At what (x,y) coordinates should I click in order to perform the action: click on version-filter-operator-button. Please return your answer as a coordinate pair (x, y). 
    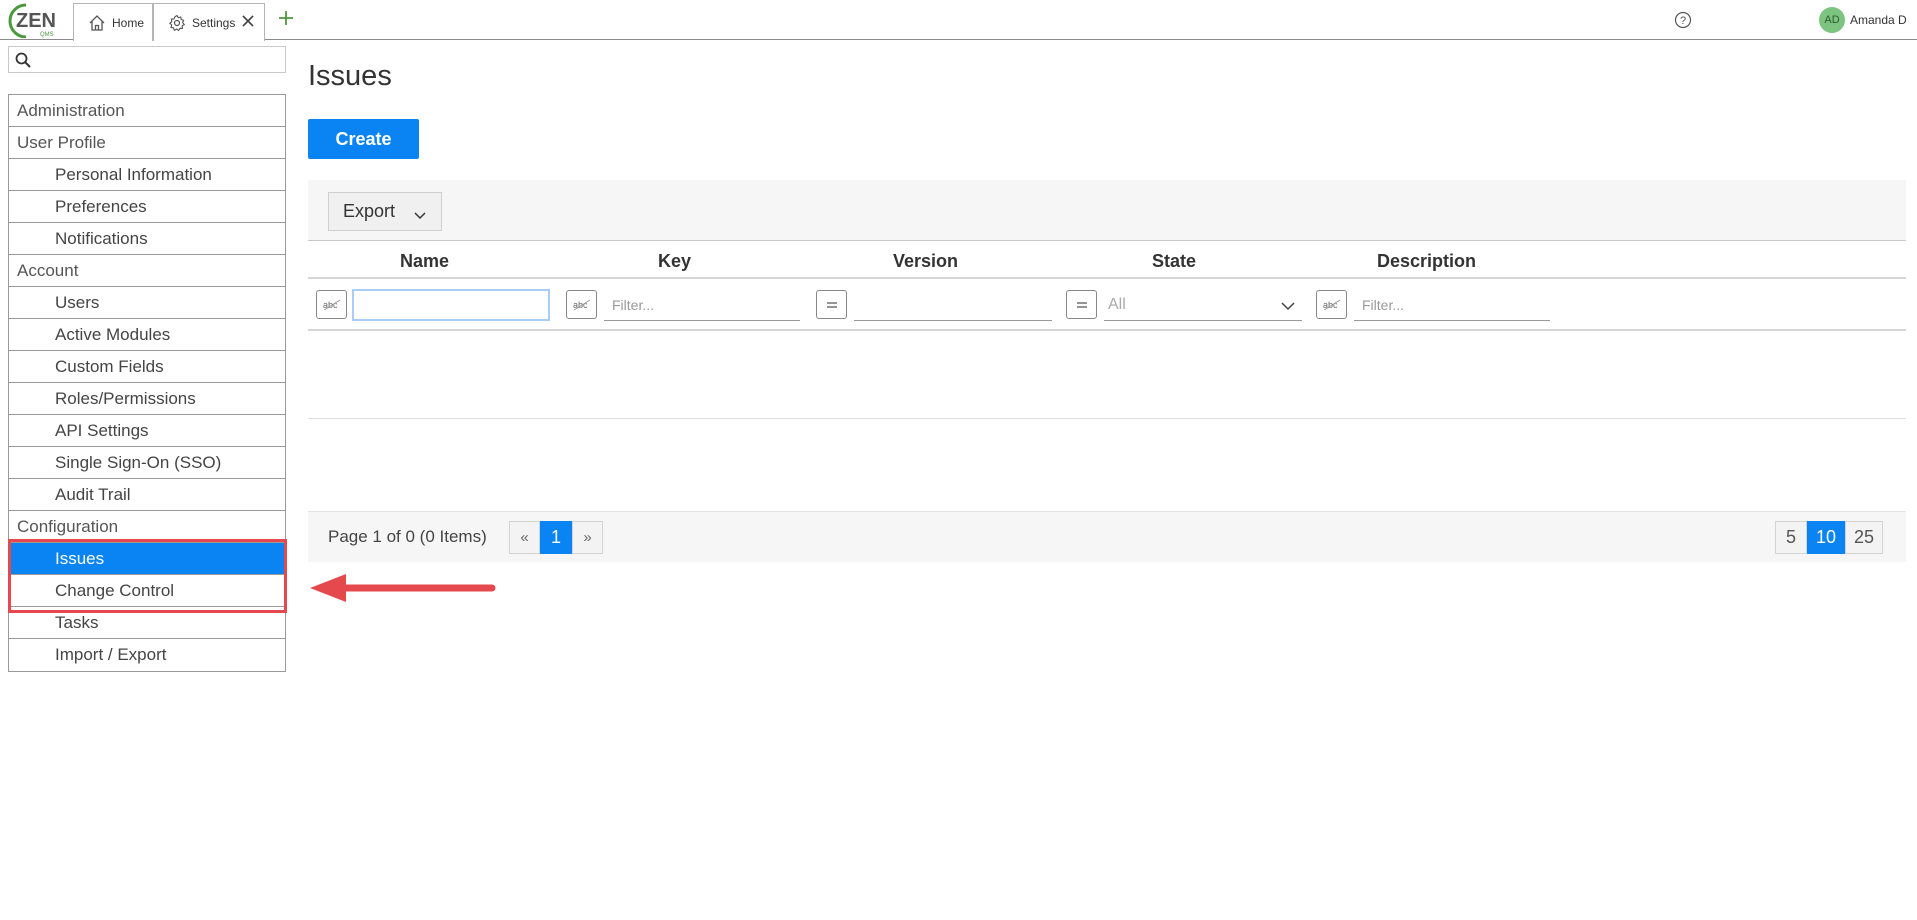
    Looking at the image, I should click on (831, 304).